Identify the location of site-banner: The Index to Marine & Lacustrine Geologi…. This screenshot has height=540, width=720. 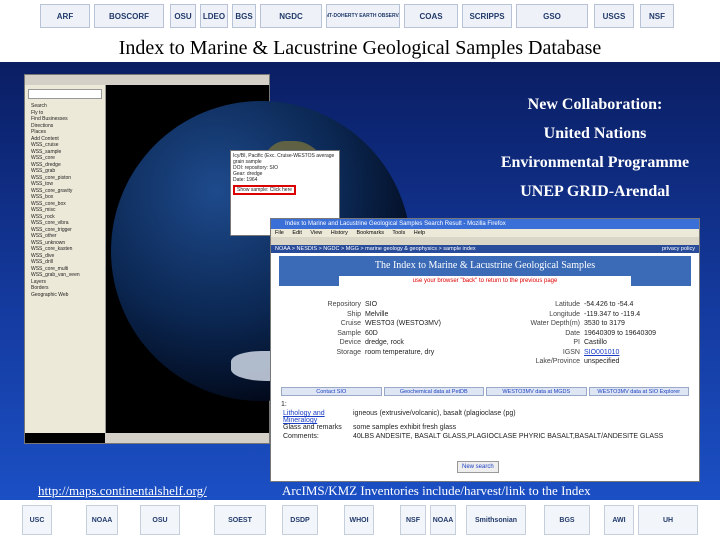
(485, 271).